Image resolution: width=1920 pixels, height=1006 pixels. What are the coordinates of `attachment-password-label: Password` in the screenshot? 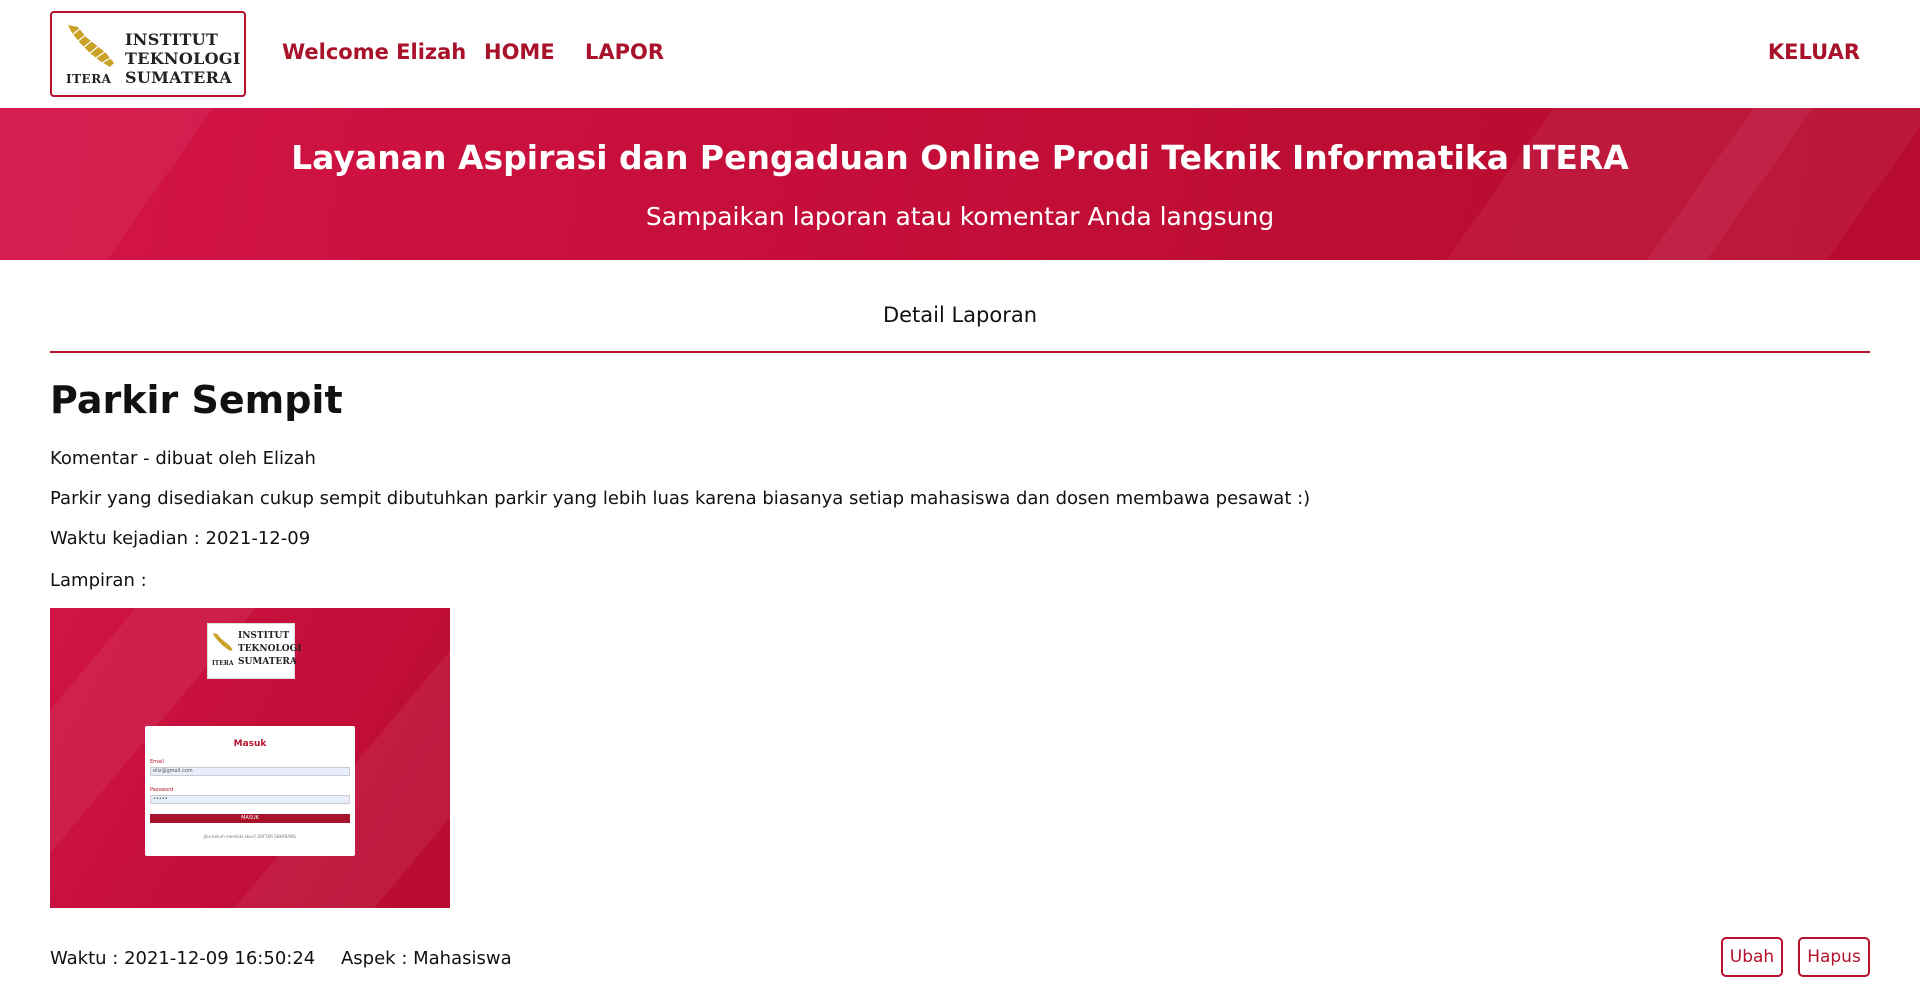 It's located at (162, 790).